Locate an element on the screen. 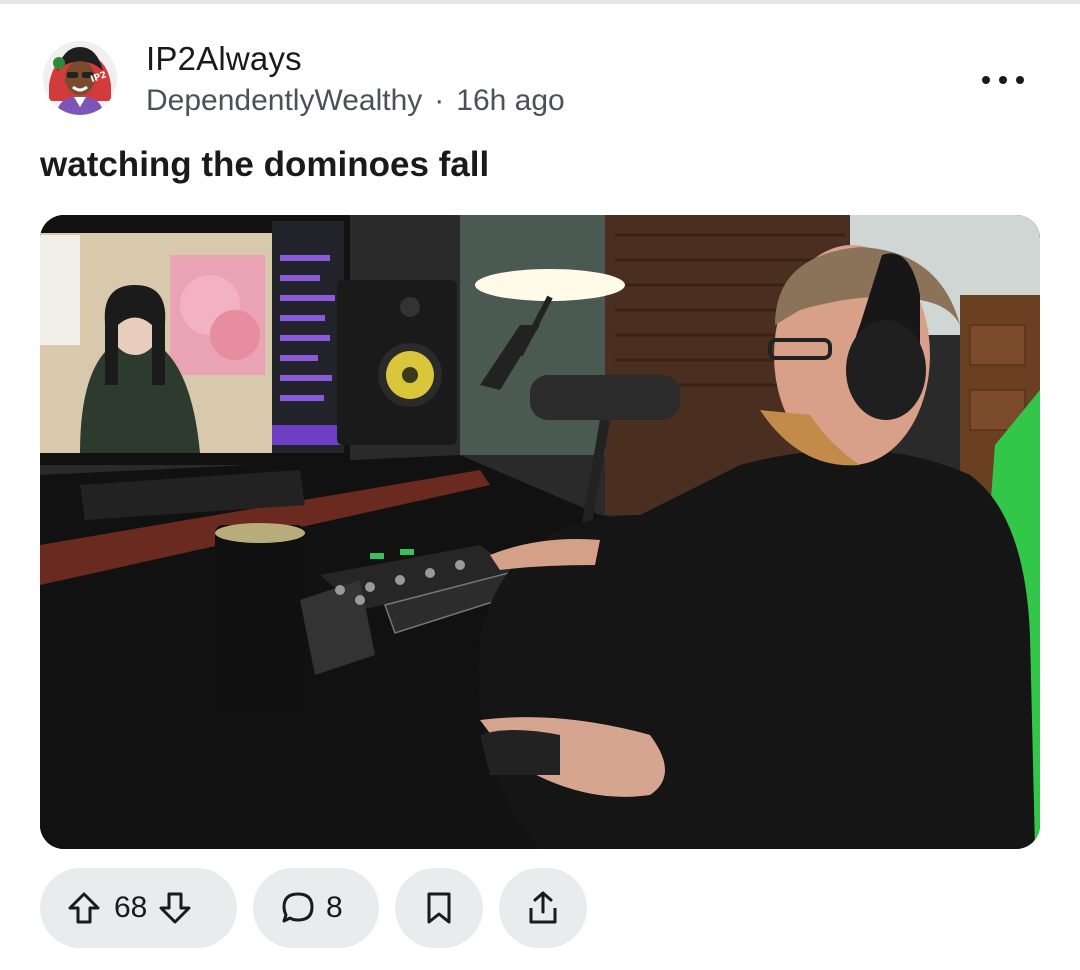 The height and width of the screenshot is (970, 1080). comments-button: 8 is located at coordinates (316, 908).